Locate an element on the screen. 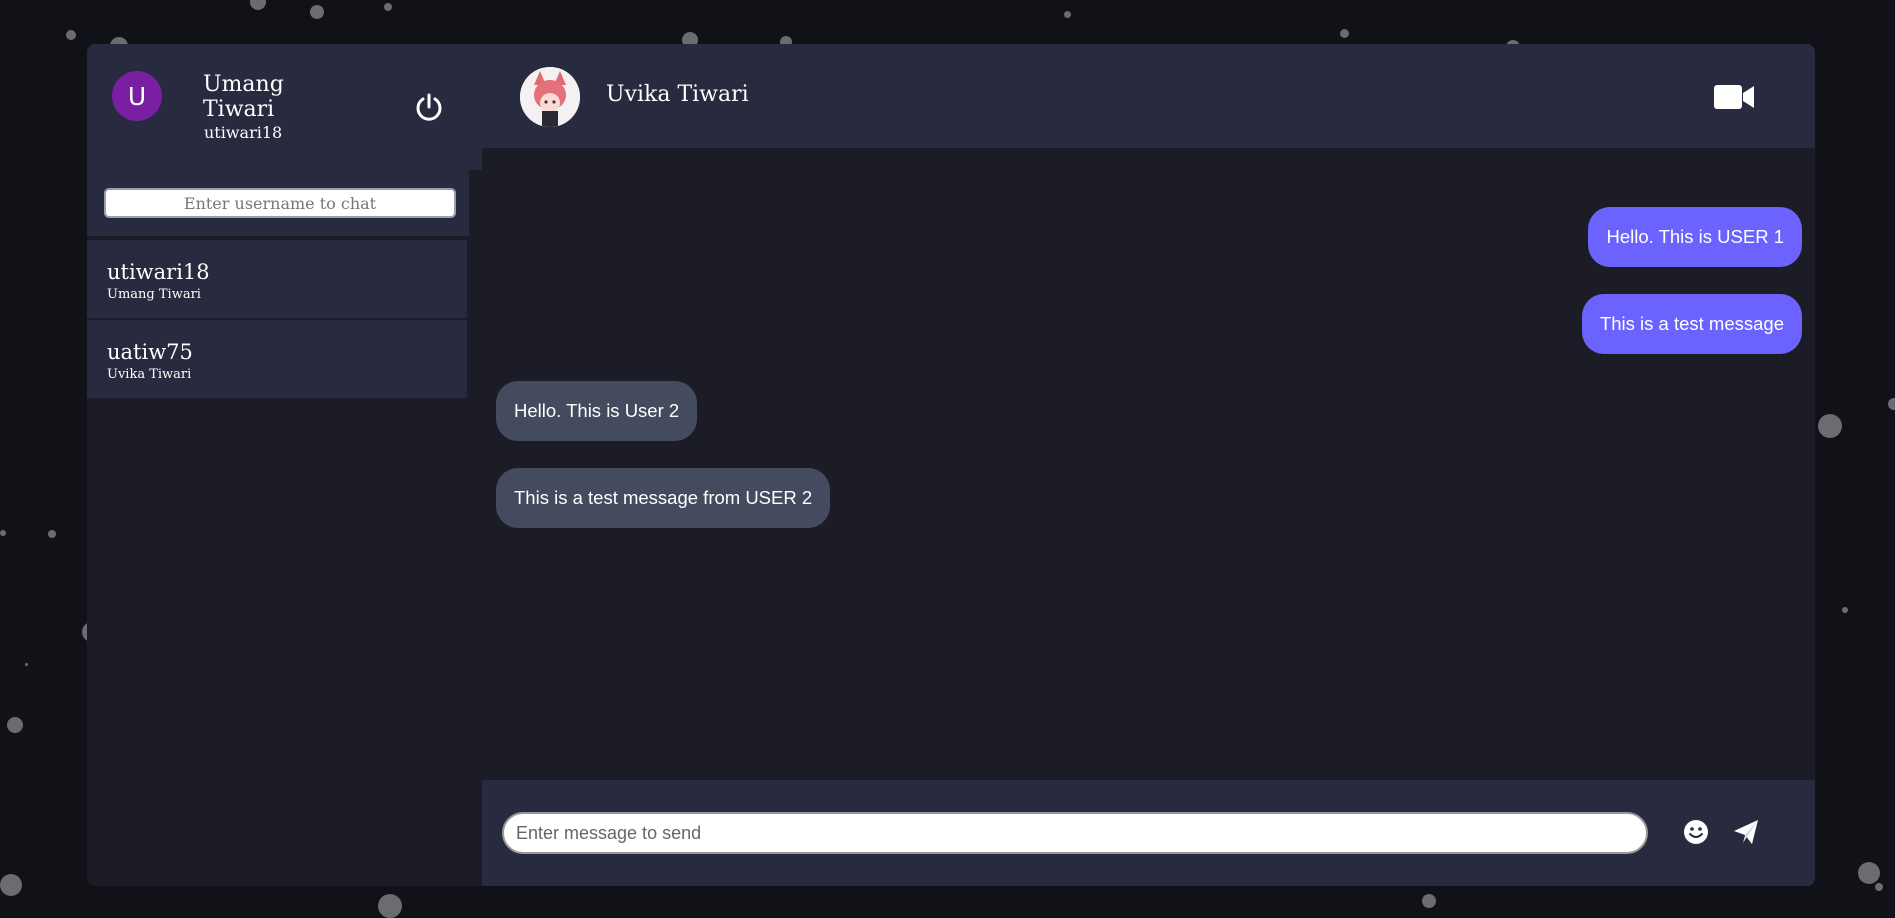 The image size is (1895, 918). chat-header: Uvika Tiwari is located at coordinates (1148, 96).